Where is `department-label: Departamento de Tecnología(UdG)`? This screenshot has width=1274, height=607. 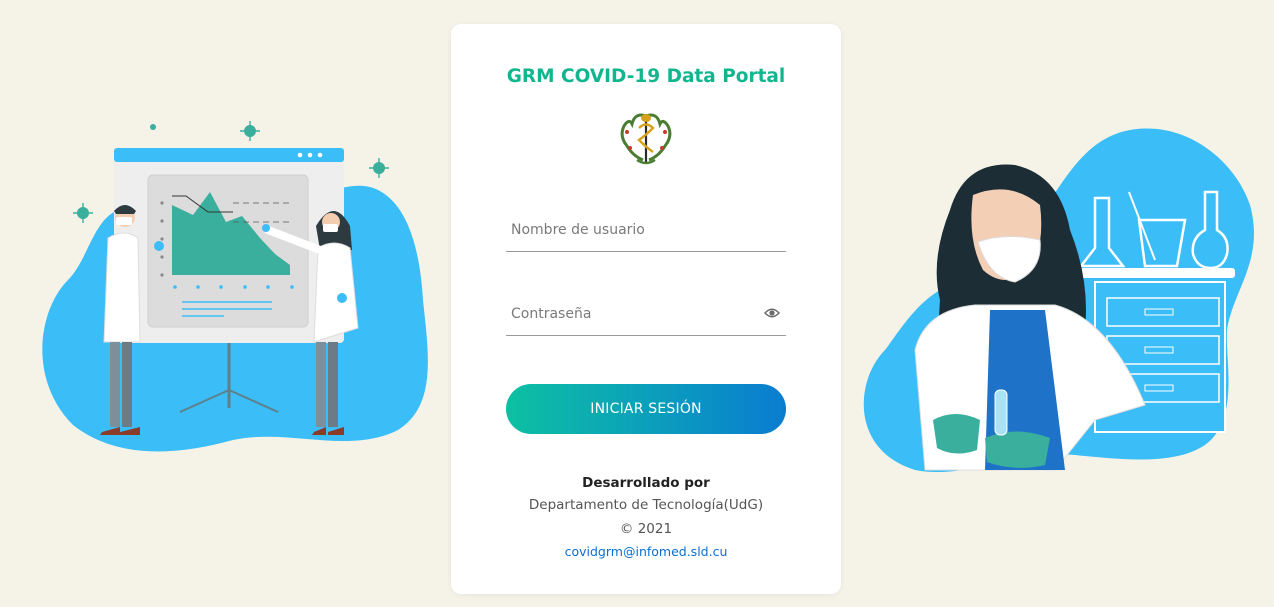
department-label: Departamento de Tecnología(UdG) is located at coordinates (646, 505).